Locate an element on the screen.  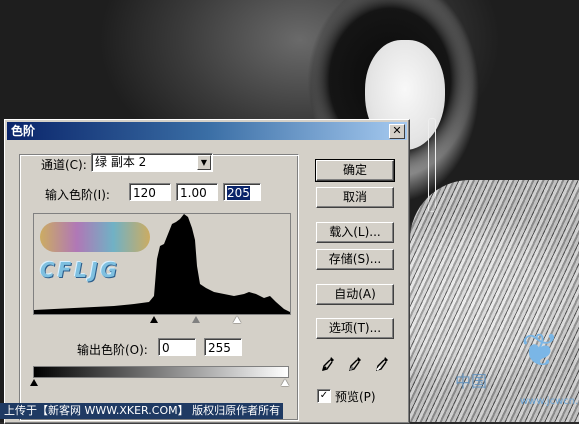
output-black-value: 0 is located at coordinates (166, 348).